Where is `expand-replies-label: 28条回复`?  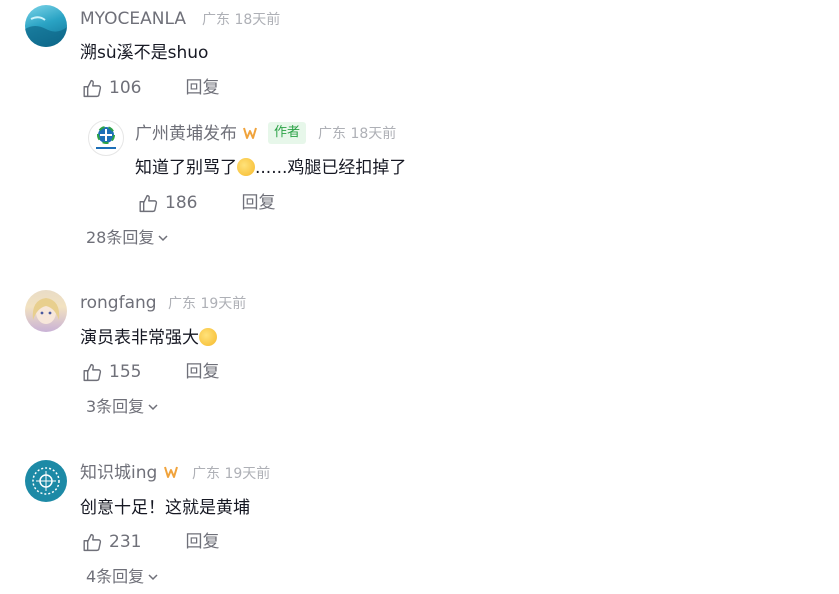 expand-replies-label: 28条回复 is located at coordinates (120, 237).